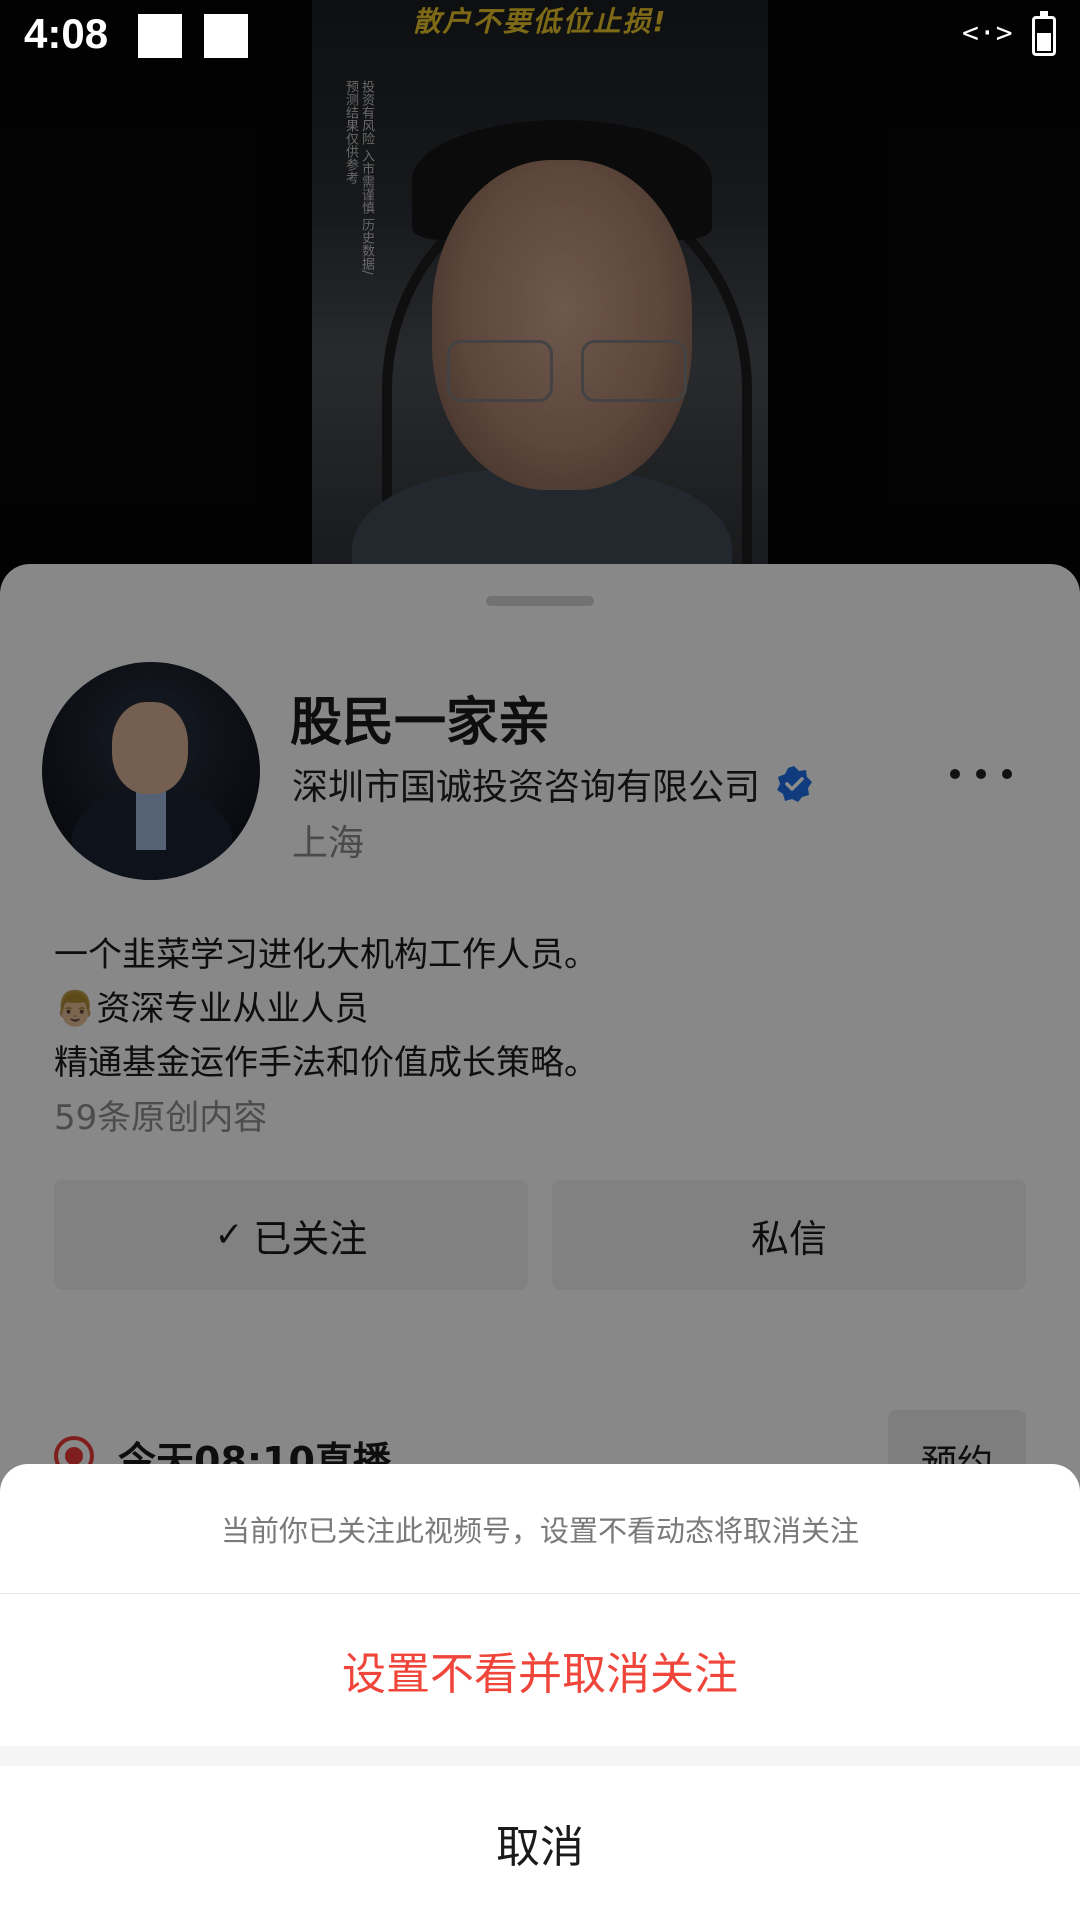 Image resolution: width=1080 pixels, height=1920 pixels. I want to click on network-glyph: <·>, so click(987, 32).